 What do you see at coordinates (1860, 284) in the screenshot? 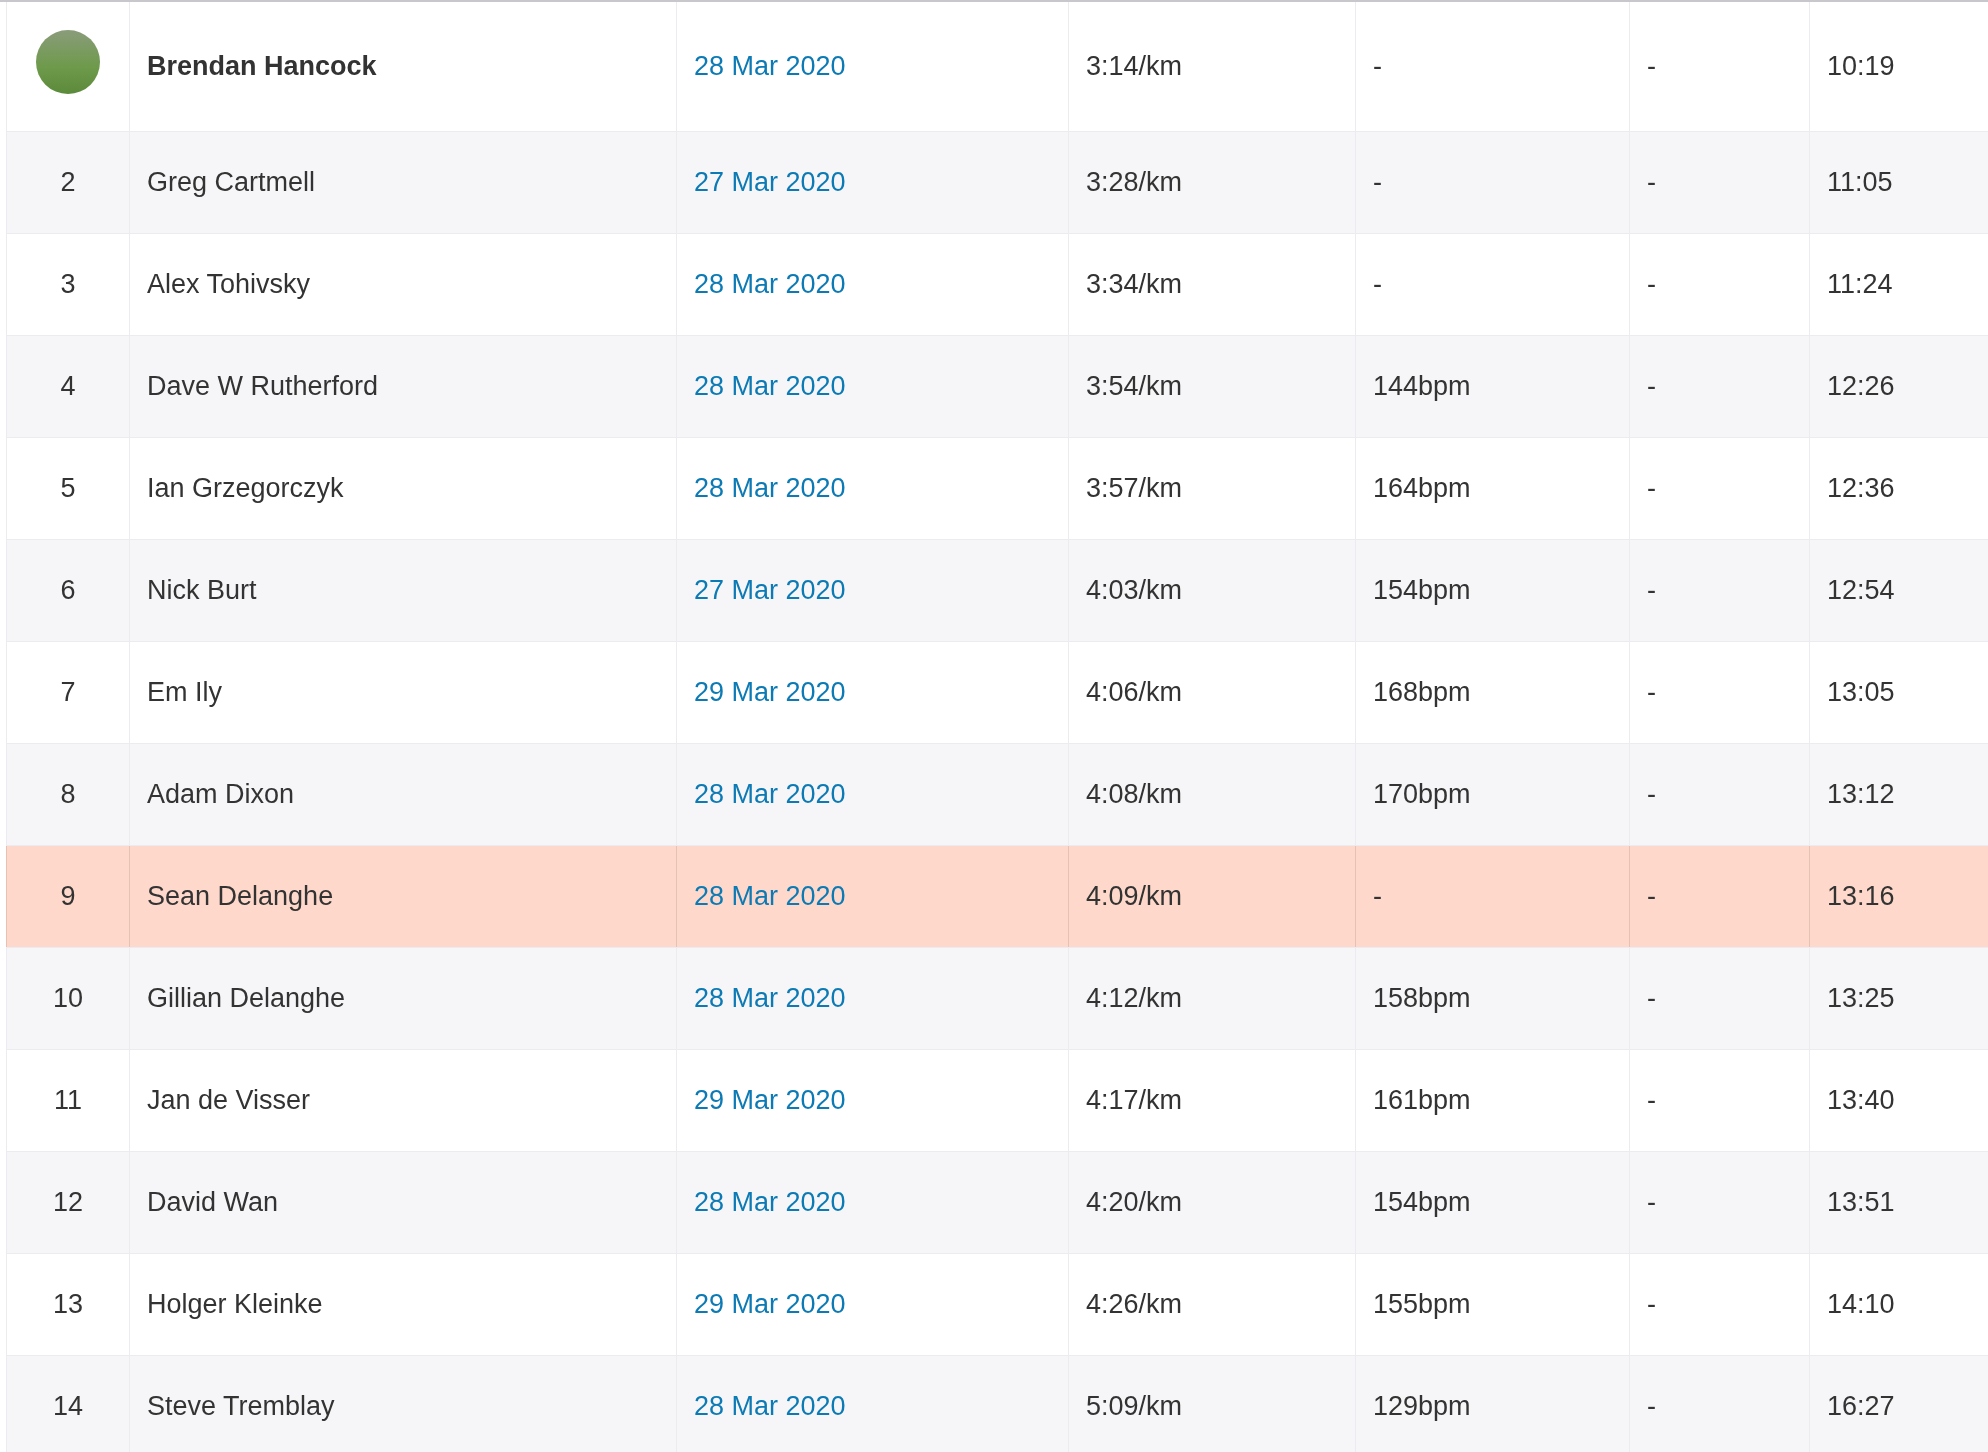
I see `time-text: 11:24` at bounding box center [1860, 284].